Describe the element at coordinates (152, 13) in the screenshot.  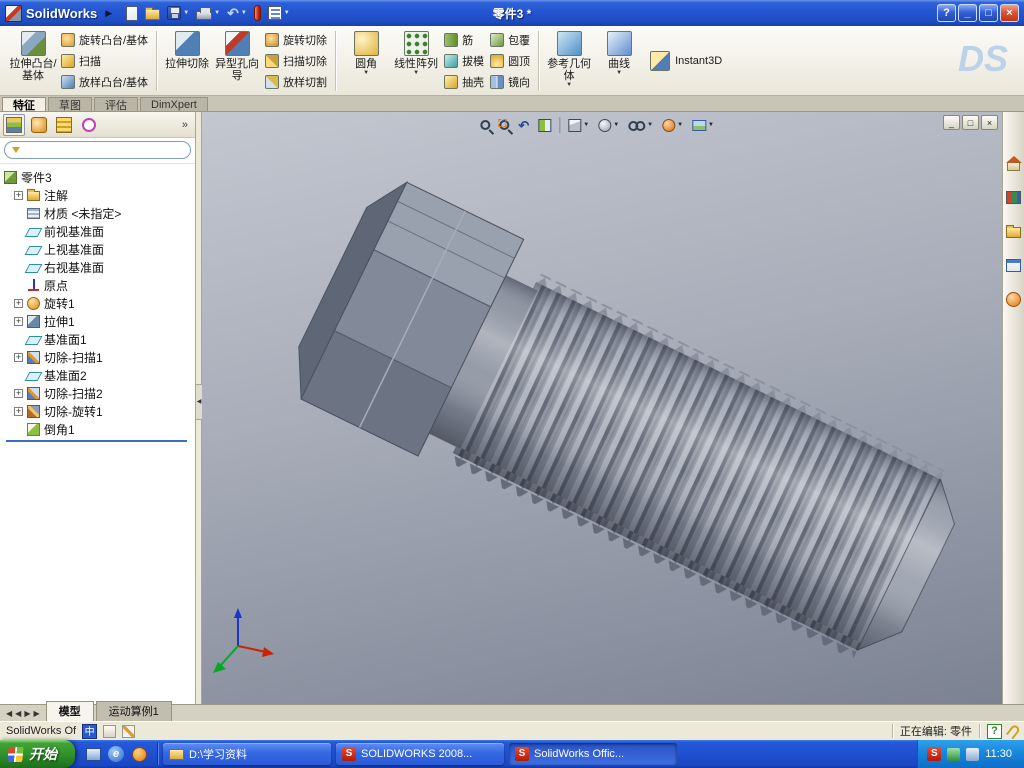
I see `open-button` at that location.